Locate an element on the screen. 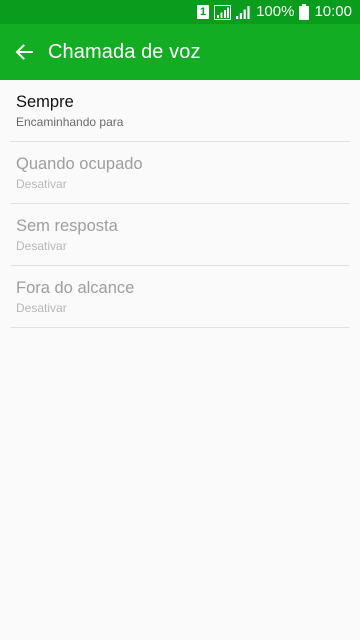  page-title: Chamada de voz is located at coordinates (124, 51).